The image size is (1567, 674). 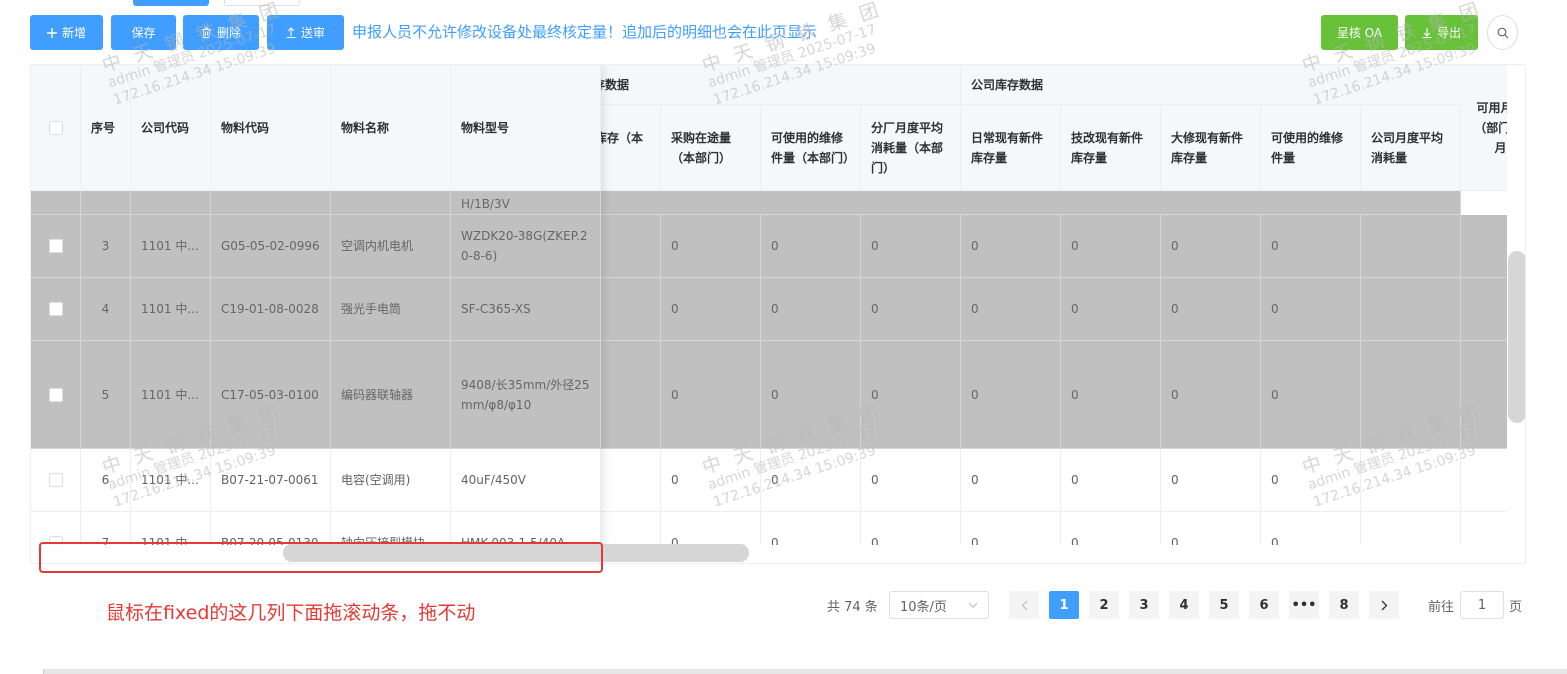 What do you see at coordinates (1411, 148) in the screenshot?
I see `col-header-monthly-avg-company: 公司月度平均消耗量` at bounding box center [1411, 148].